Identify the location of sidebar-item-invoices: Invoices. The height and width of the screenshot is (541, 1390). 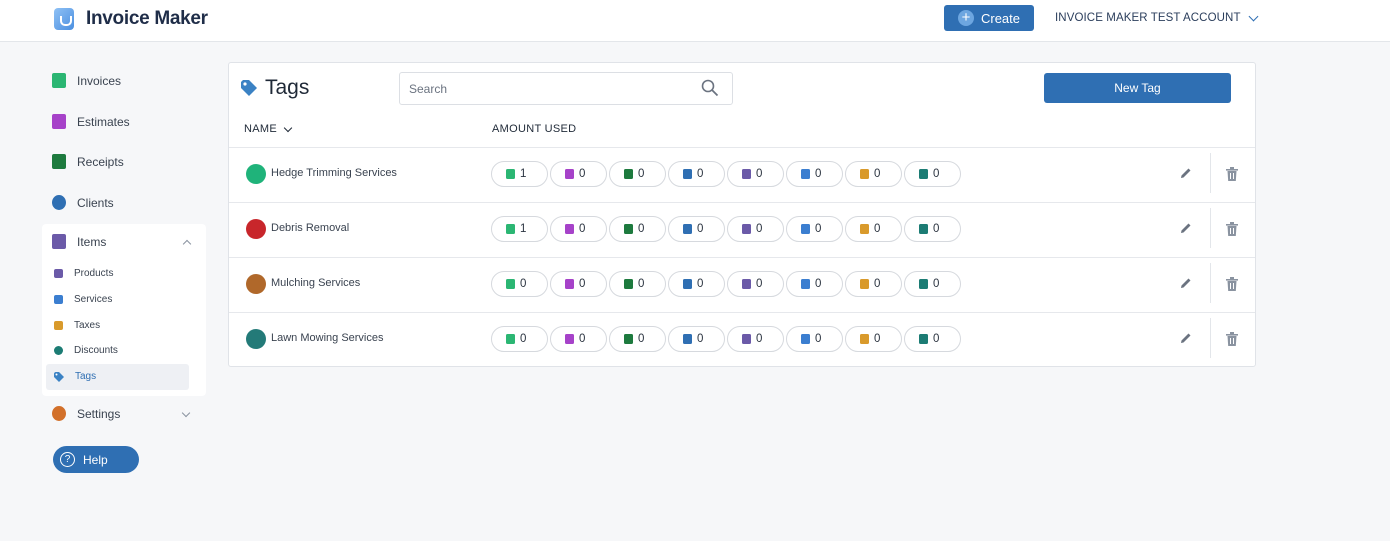
(86, 80).